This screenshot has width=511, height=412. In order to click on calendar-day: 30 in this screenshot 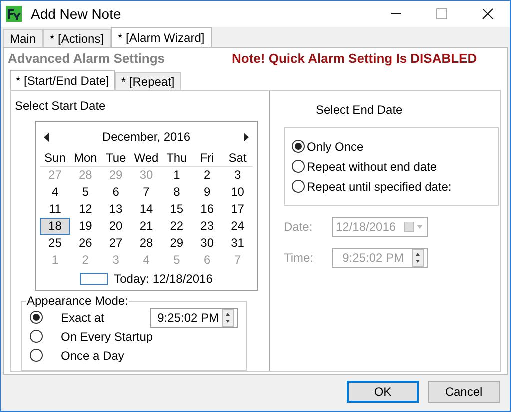, I will do `click(207, 243)`.